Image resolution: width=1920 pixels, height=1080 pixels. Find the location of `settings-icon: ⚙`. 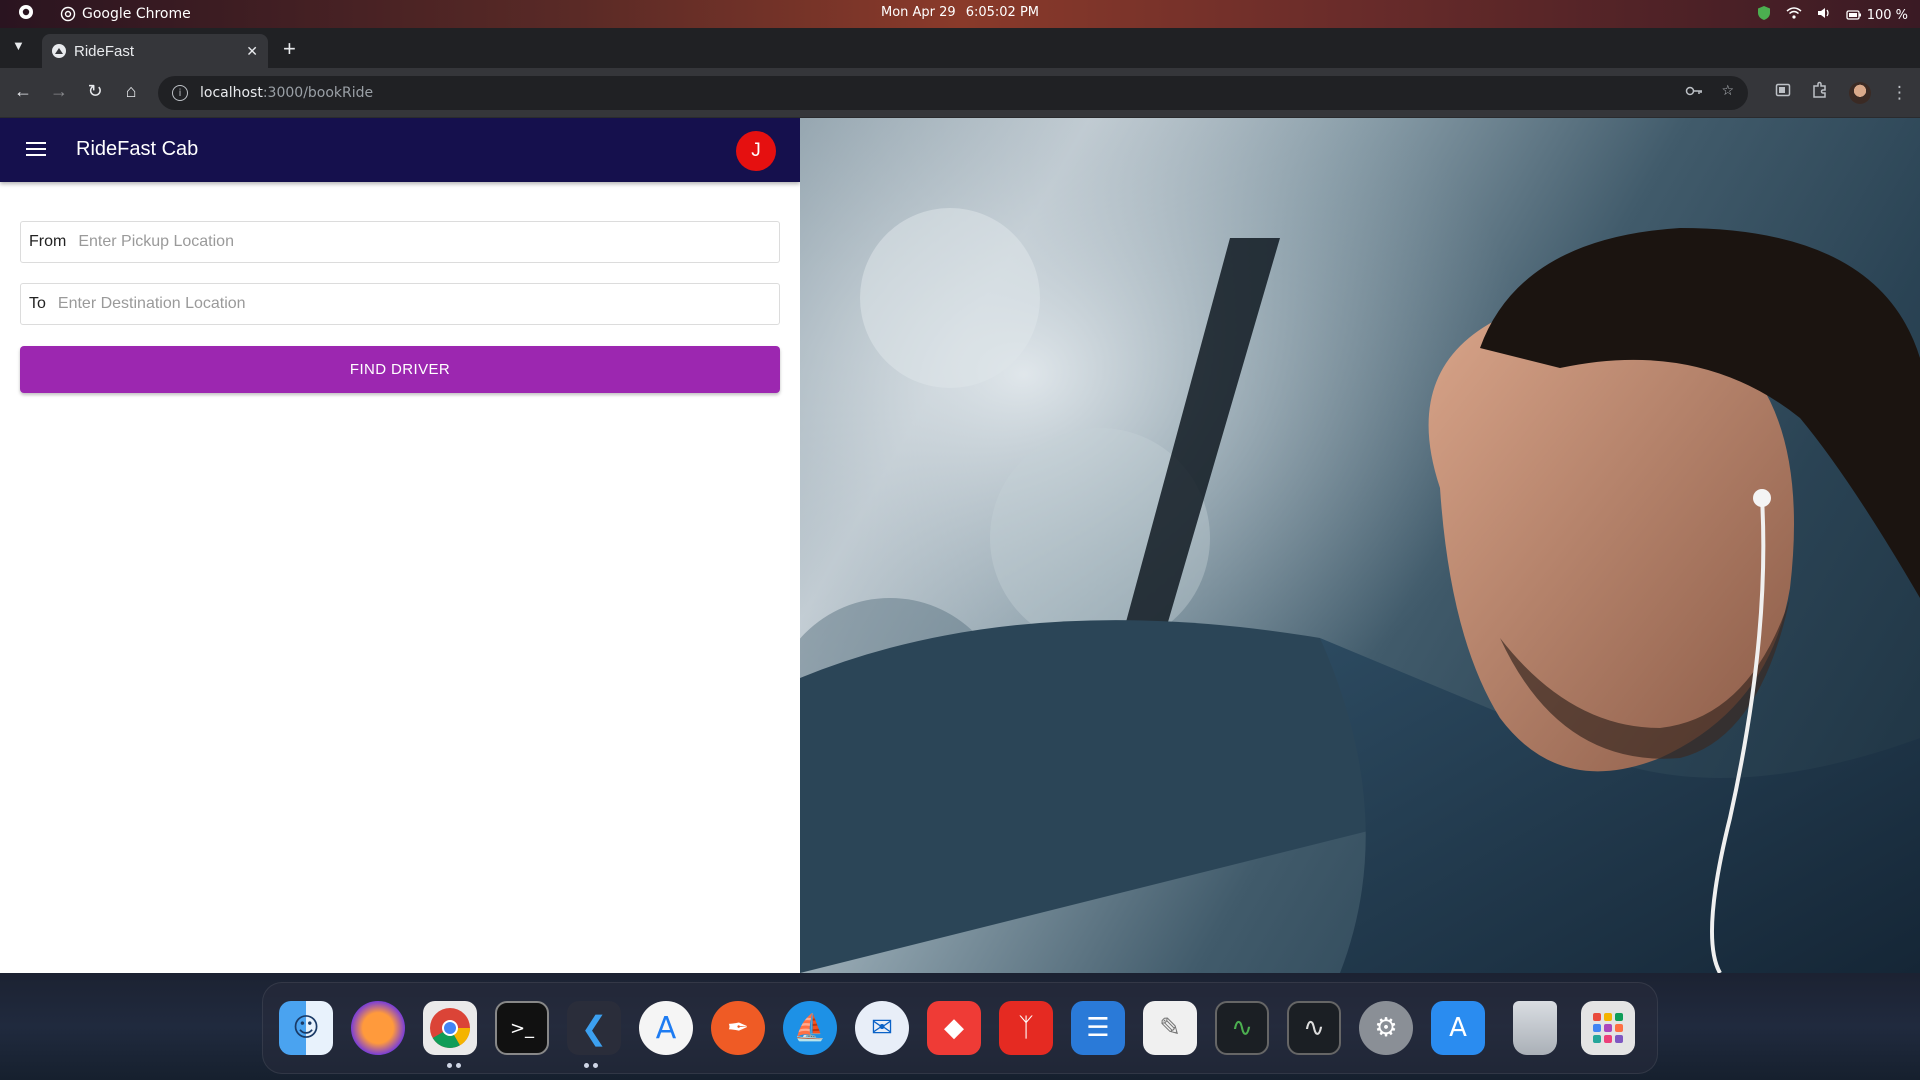

settings-icon: ⚙ is located at coordinates (1386, 1028).